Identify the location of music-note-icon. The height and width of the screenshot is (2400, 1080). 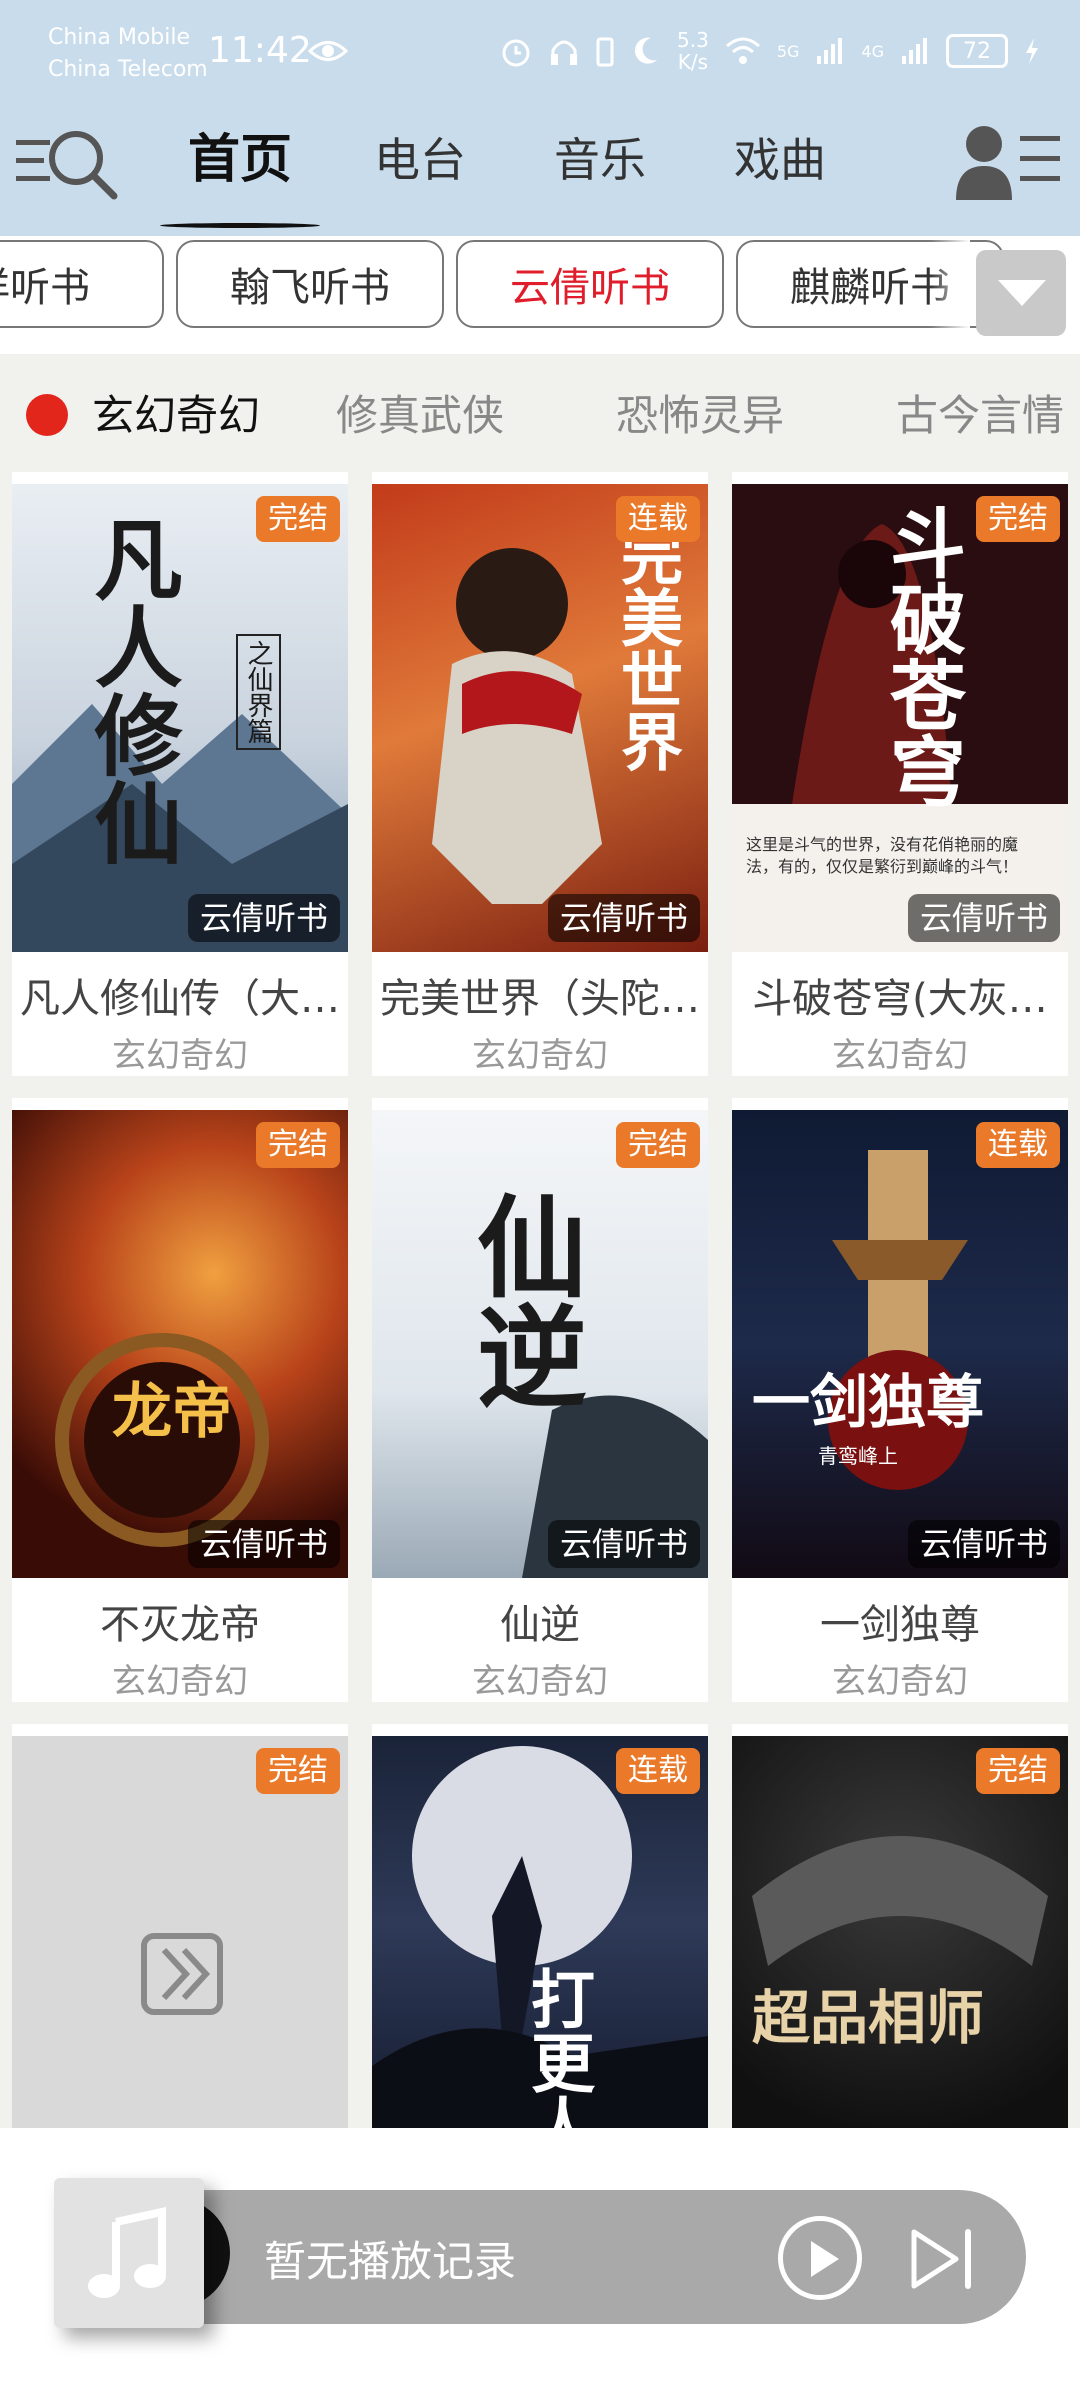
(127, 2252).